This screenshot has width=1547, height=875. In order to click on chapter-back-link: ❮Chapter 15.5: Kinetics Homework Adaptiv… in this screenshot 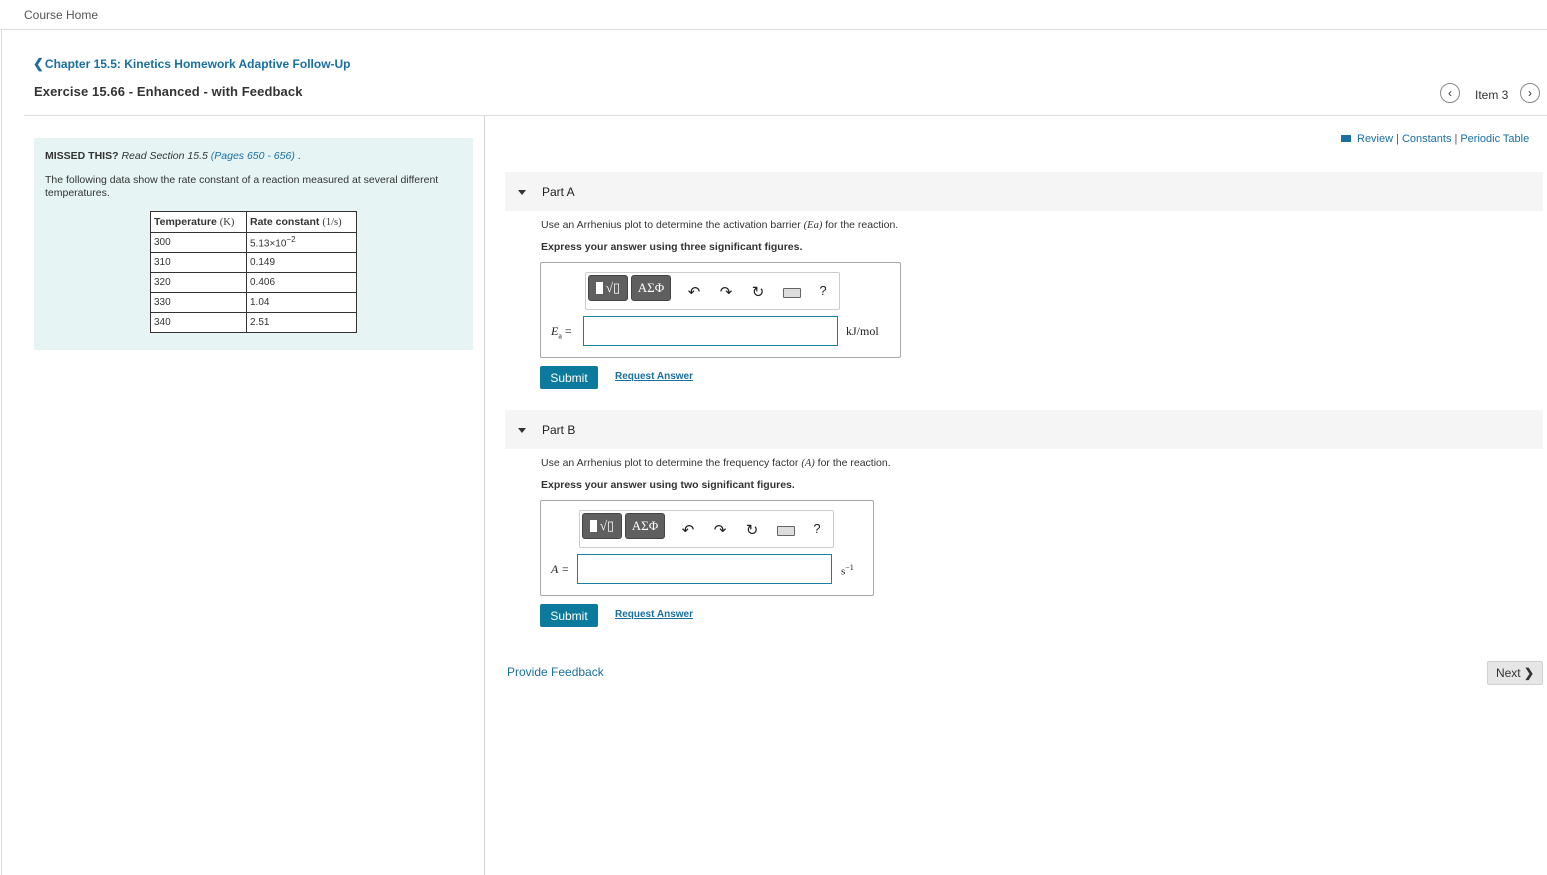, I will do `click(192, 64)`.